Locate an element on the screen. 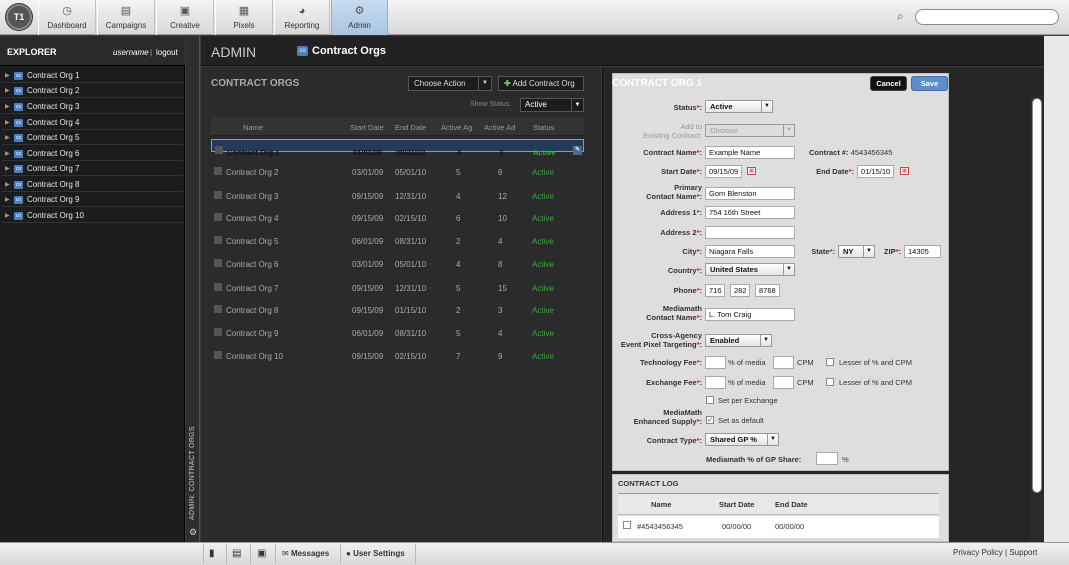  add-contract-org-button: ✚ Add Contract Org is located at coordinates (541, 83).